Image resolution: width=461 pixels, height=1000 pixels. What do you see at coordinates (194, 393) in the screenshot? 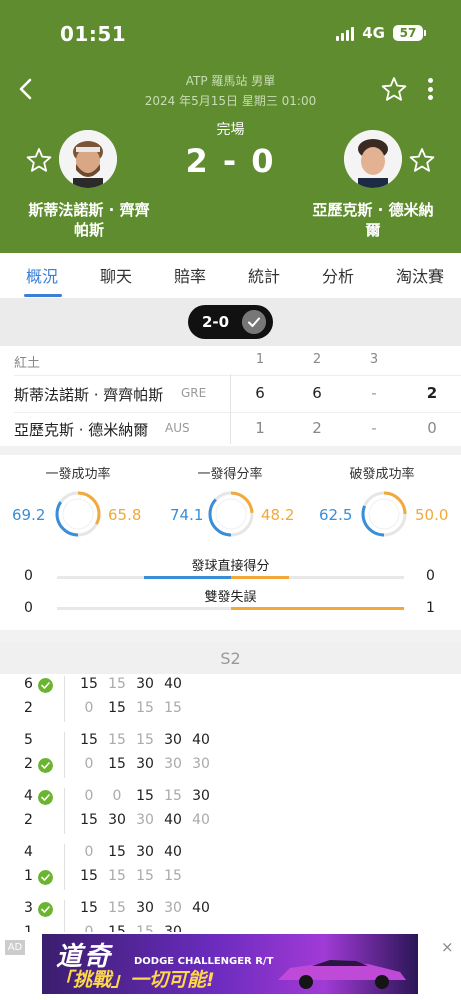
I see `row-country: GRE` at bounding box center [194, 393].